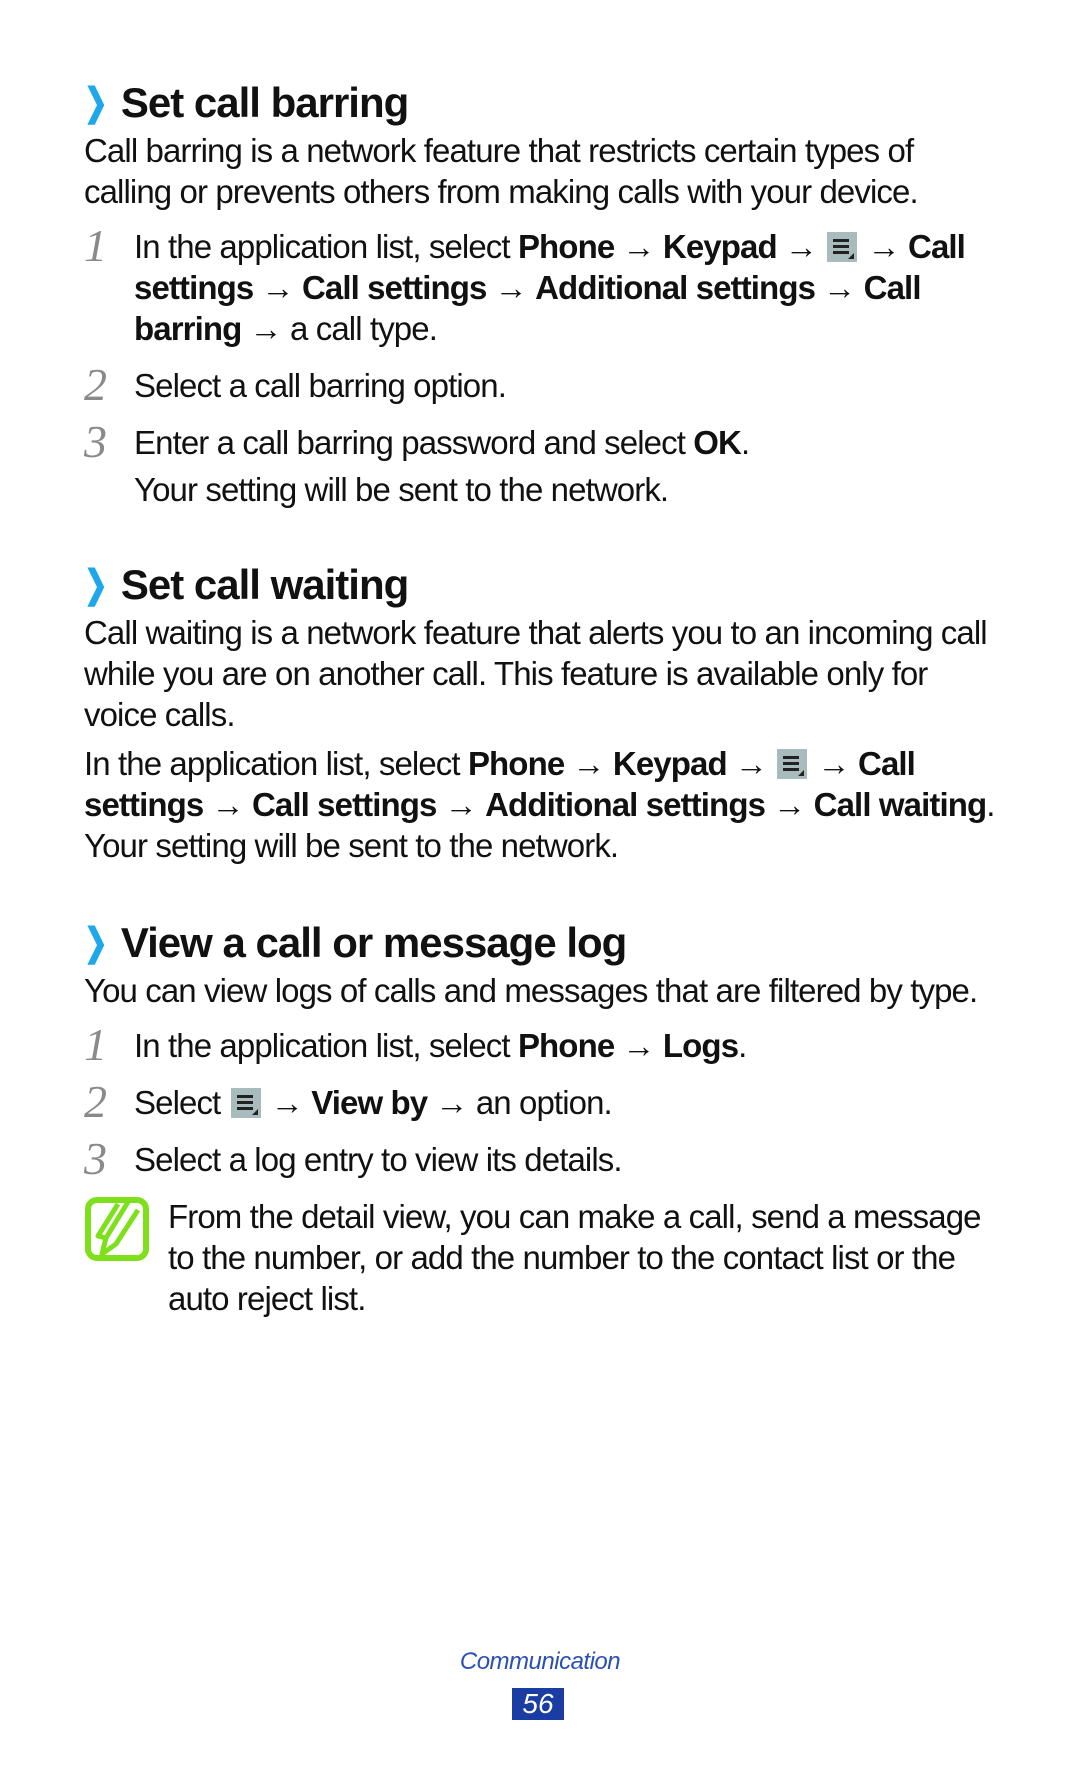 The height and width of the screenshot is (1771, 1080). I want to click on section-heading: ❯ Set call barring, so click(544, 103).